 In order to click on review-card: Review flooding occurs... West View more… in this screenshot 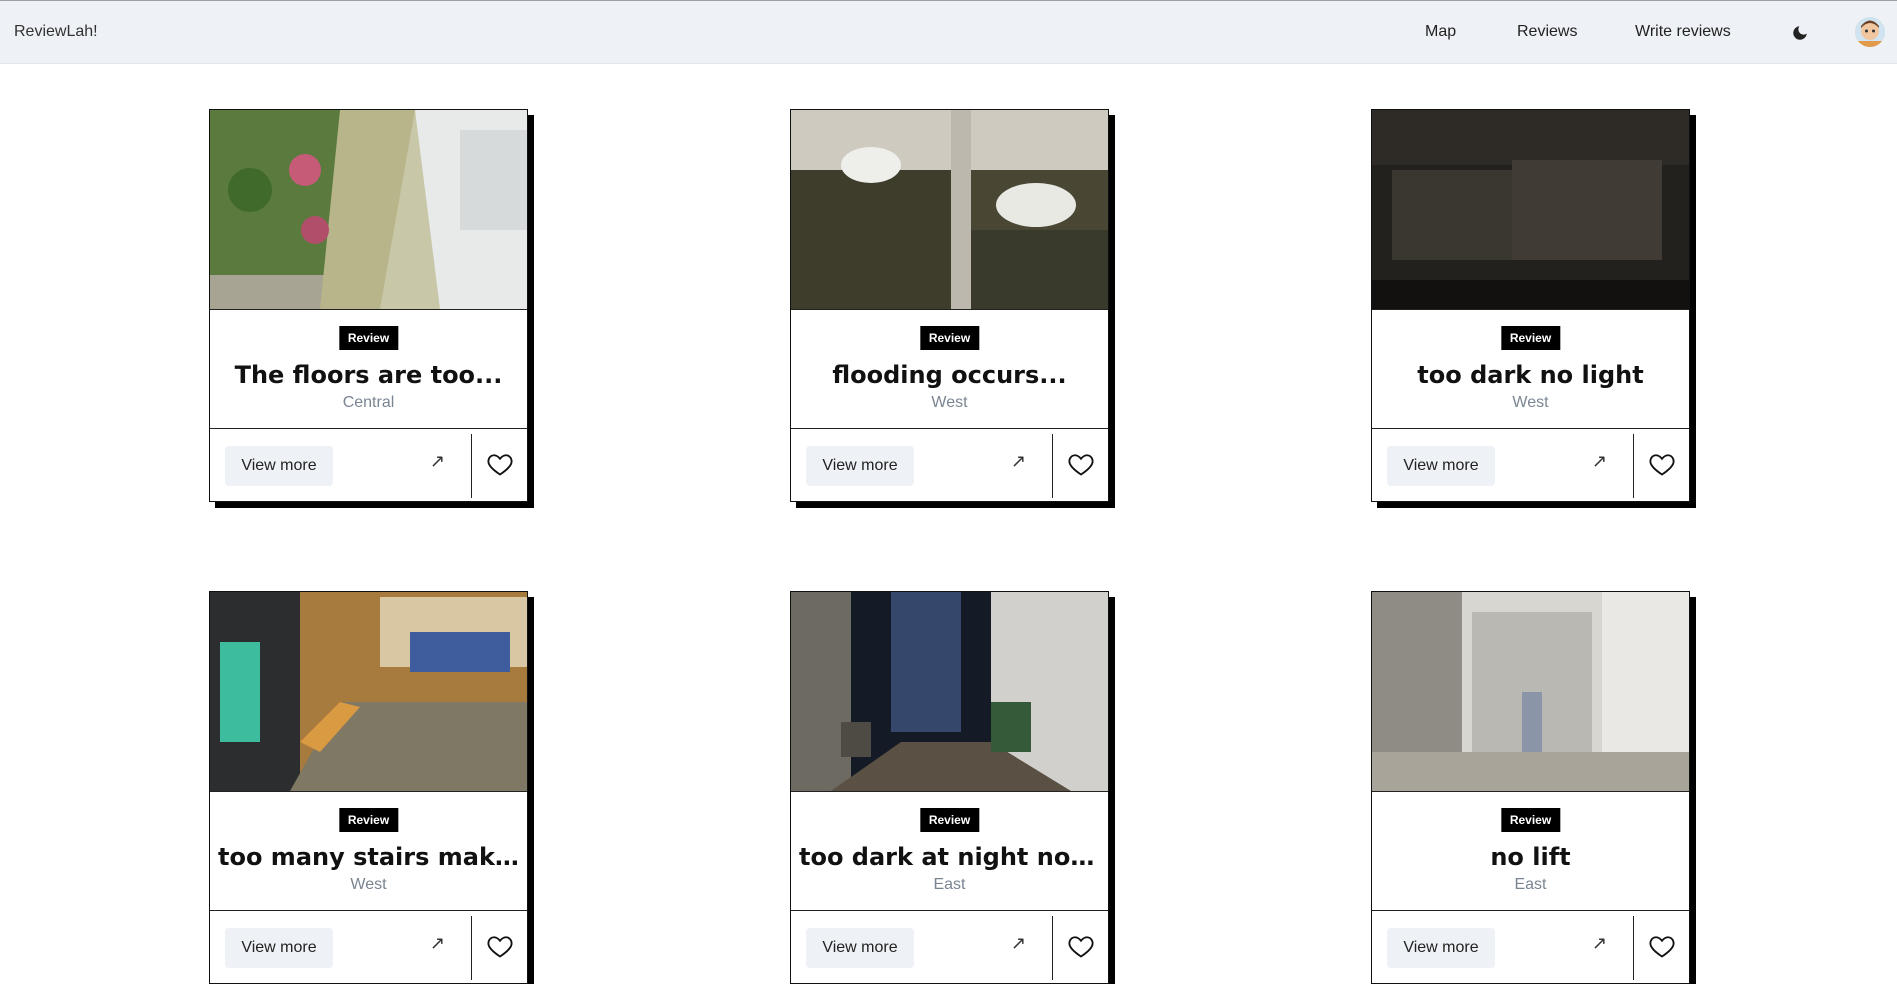, I will do `click(949, 305)`.